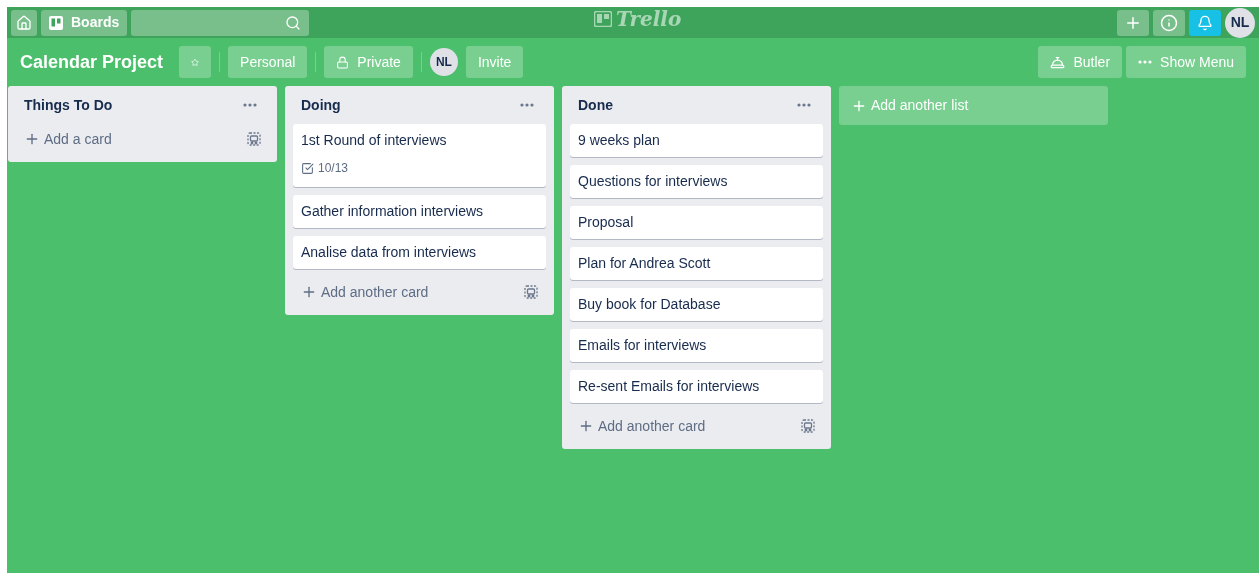  Describe the element at coordinates (333, 168) in the screenshot. I see `checklist-count: 10/13` at that location.